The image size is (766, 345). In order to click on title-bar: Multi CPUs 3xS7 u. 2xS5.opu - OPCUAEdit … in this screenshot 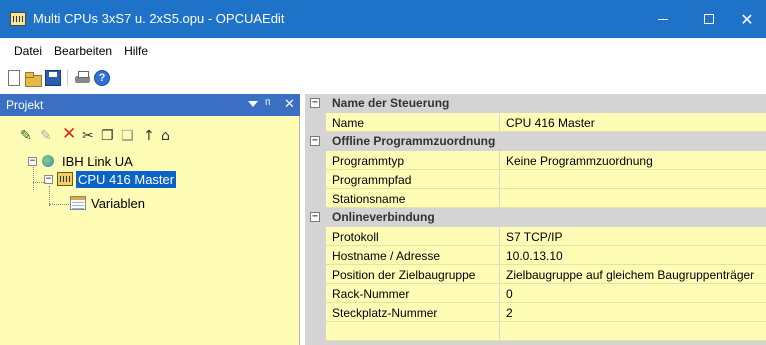, I will do `click(383, 19)`.